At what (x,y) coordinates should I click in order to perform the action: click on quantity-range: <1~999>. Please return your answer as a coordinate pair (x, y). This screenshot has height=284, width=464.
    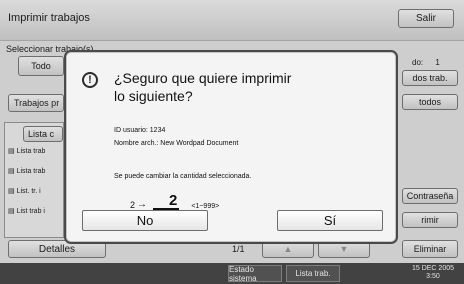
    Looking at the image, I should click on (205, 206).